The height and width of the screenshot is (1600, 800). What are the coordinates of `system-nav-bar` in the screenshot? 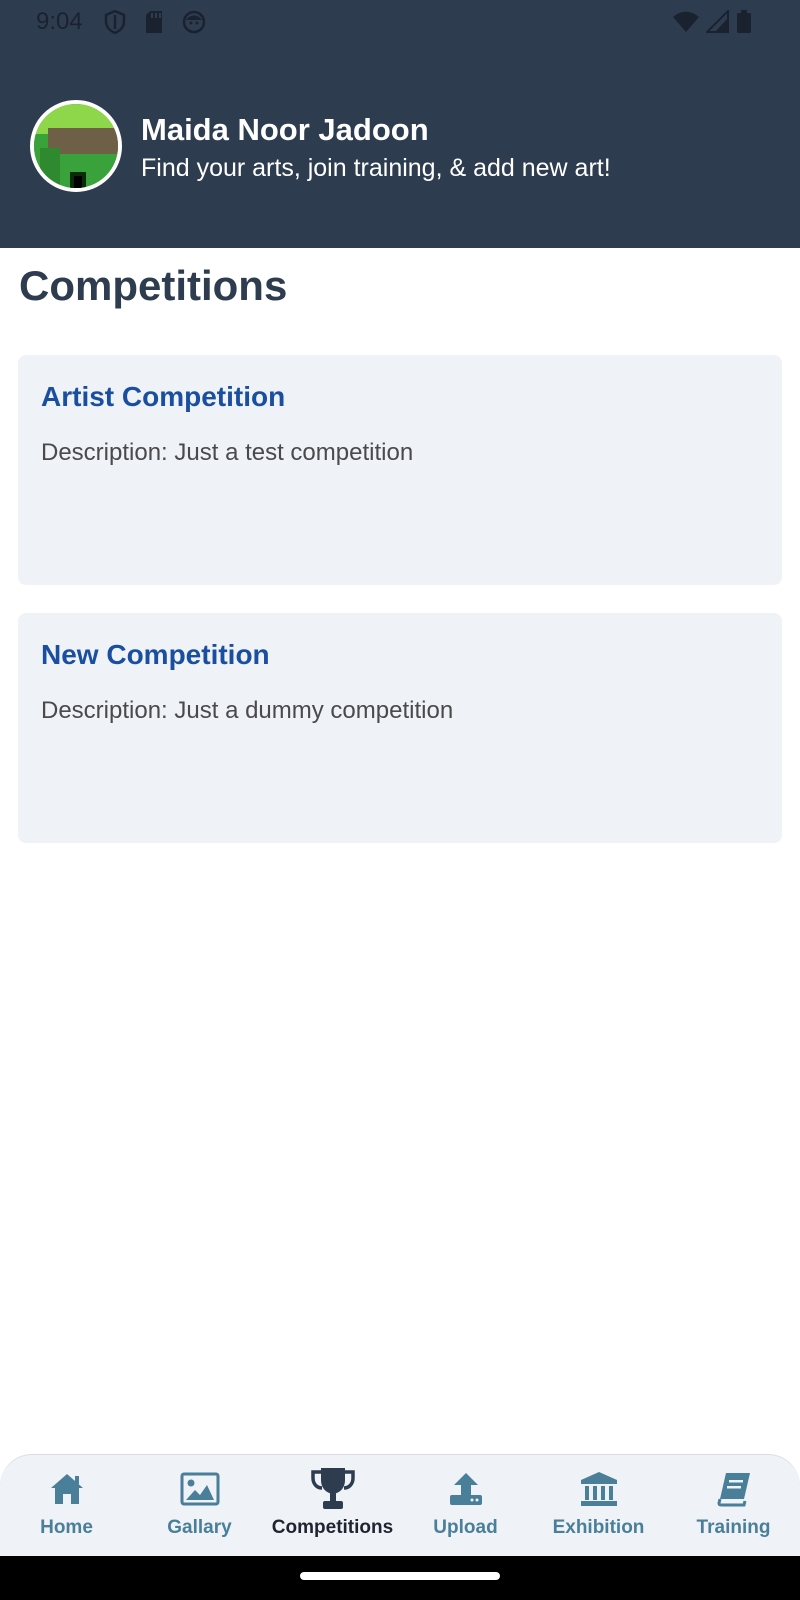 It's located at (400, 1578).